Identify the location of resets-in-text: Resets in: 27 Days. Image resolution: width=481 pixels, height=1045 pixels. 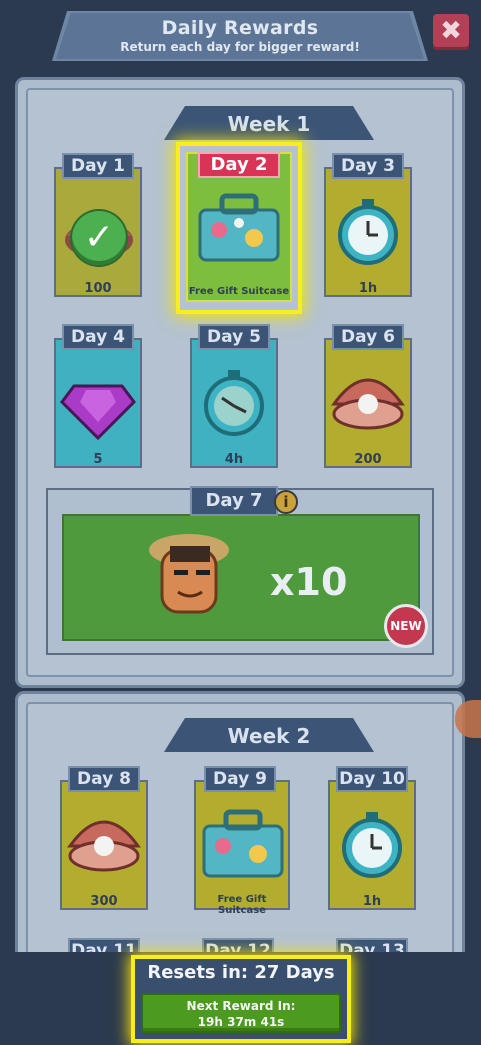
(241, 972).